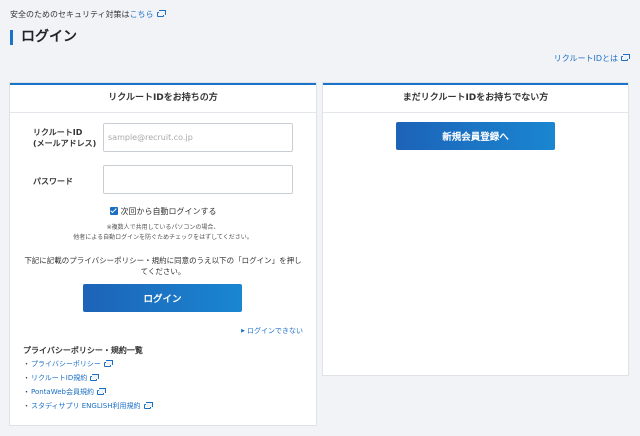 The height and width of the screenshot is (436, 640). I want to click on list-item: ・プライバシーポリシー, so click(87, 364).